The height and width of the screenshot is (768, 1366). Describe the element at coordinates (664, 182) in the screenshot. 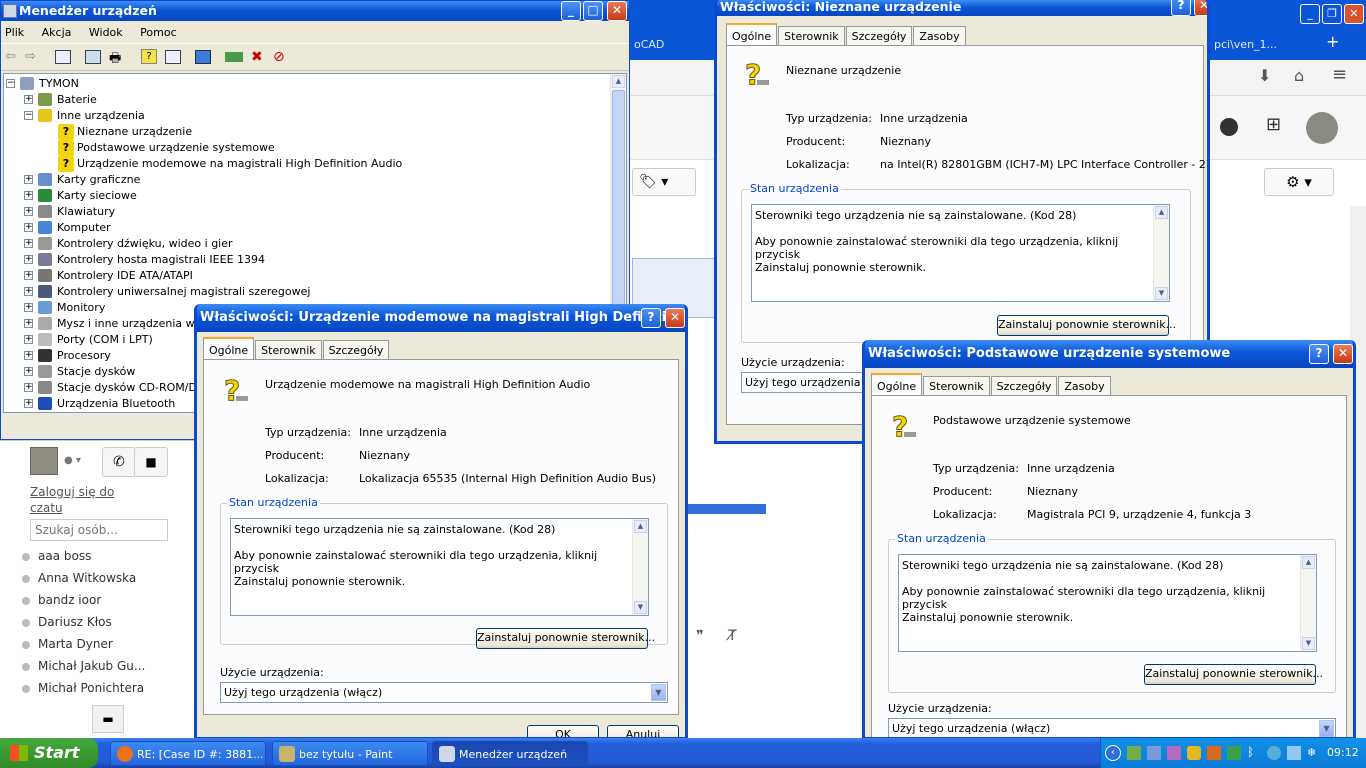

I see `tag-dropdown: 🏷 ▾` at that location.